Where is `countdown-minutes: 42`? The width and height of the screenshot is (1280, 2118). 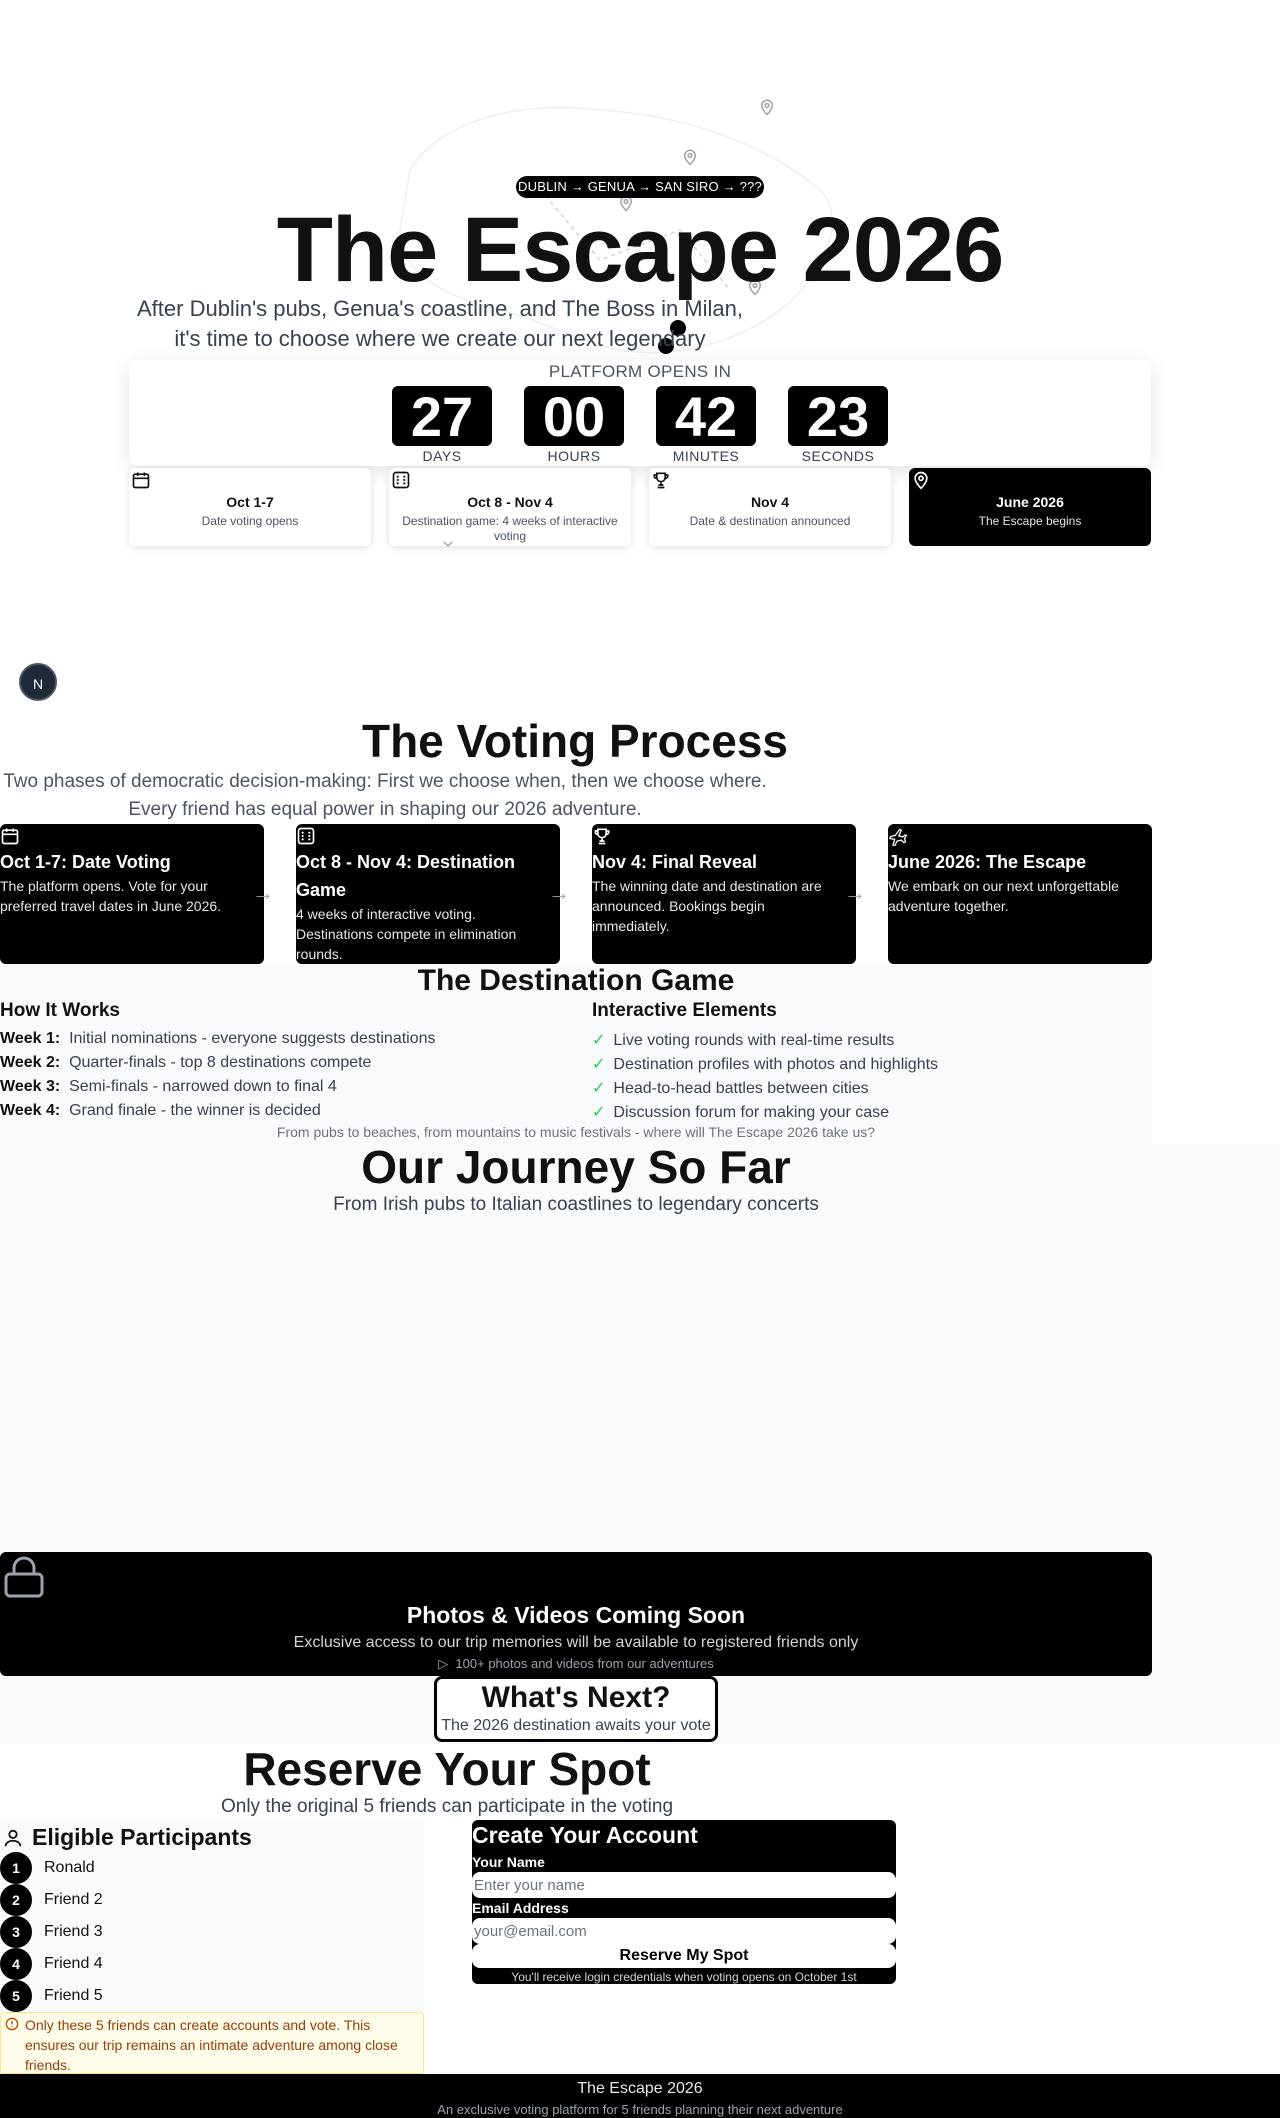 countdown-minutes: 42 is located at coordinates (706, 417).